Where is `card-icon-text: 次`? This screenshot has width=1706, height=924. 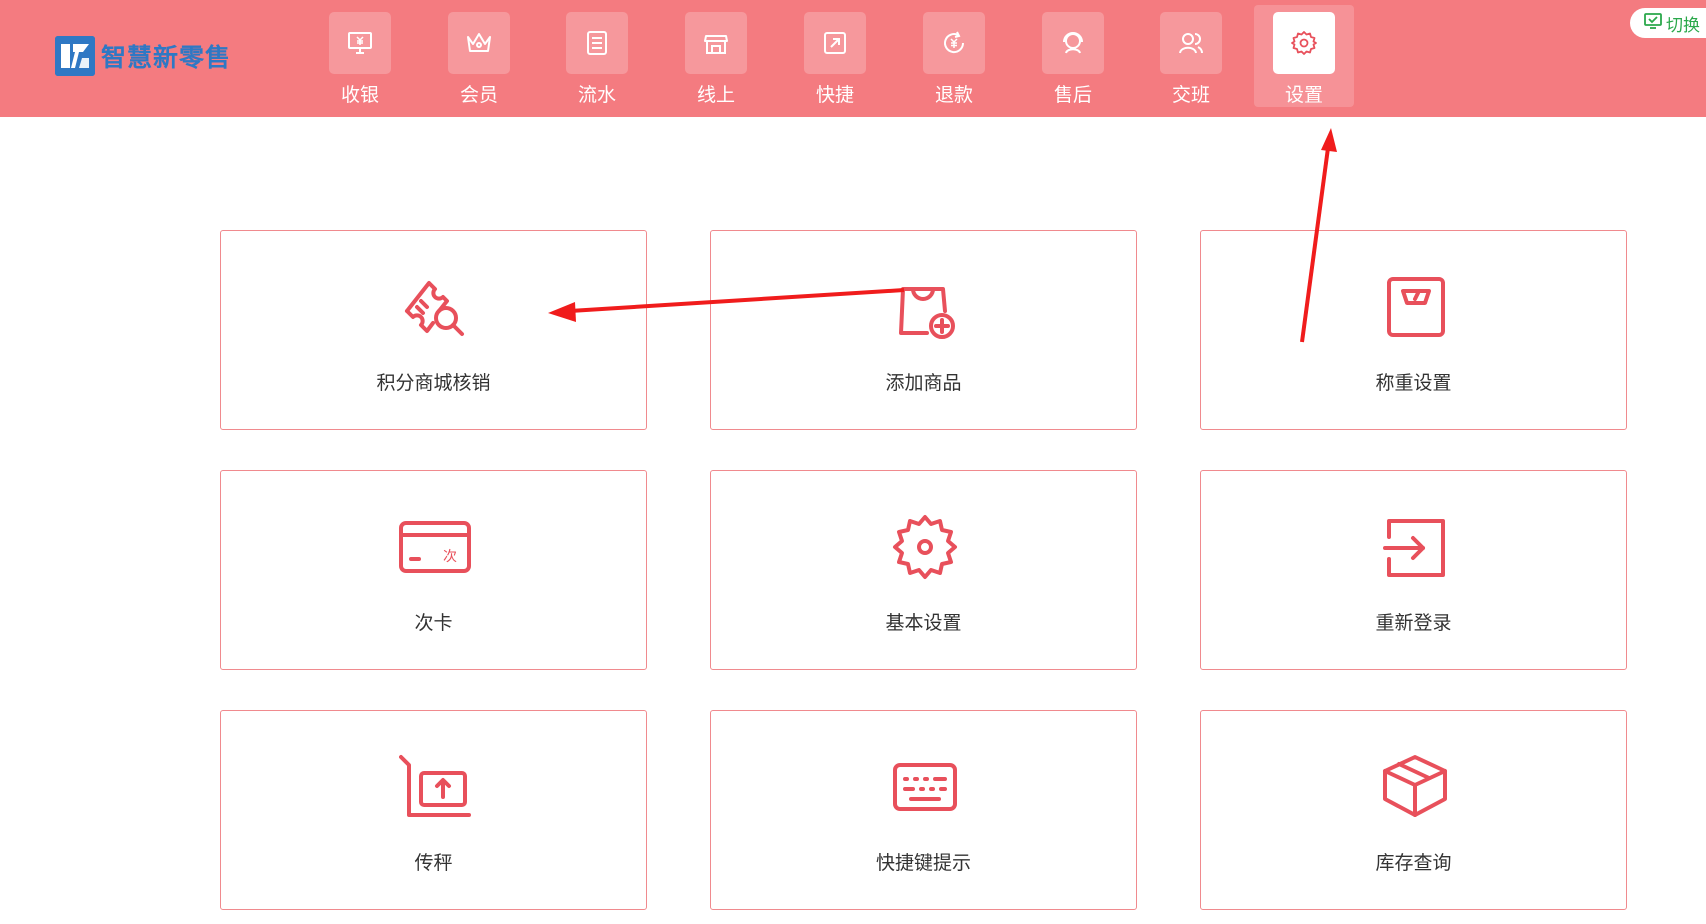
card-icon-text: 次 is located at coordinates (450, 557).